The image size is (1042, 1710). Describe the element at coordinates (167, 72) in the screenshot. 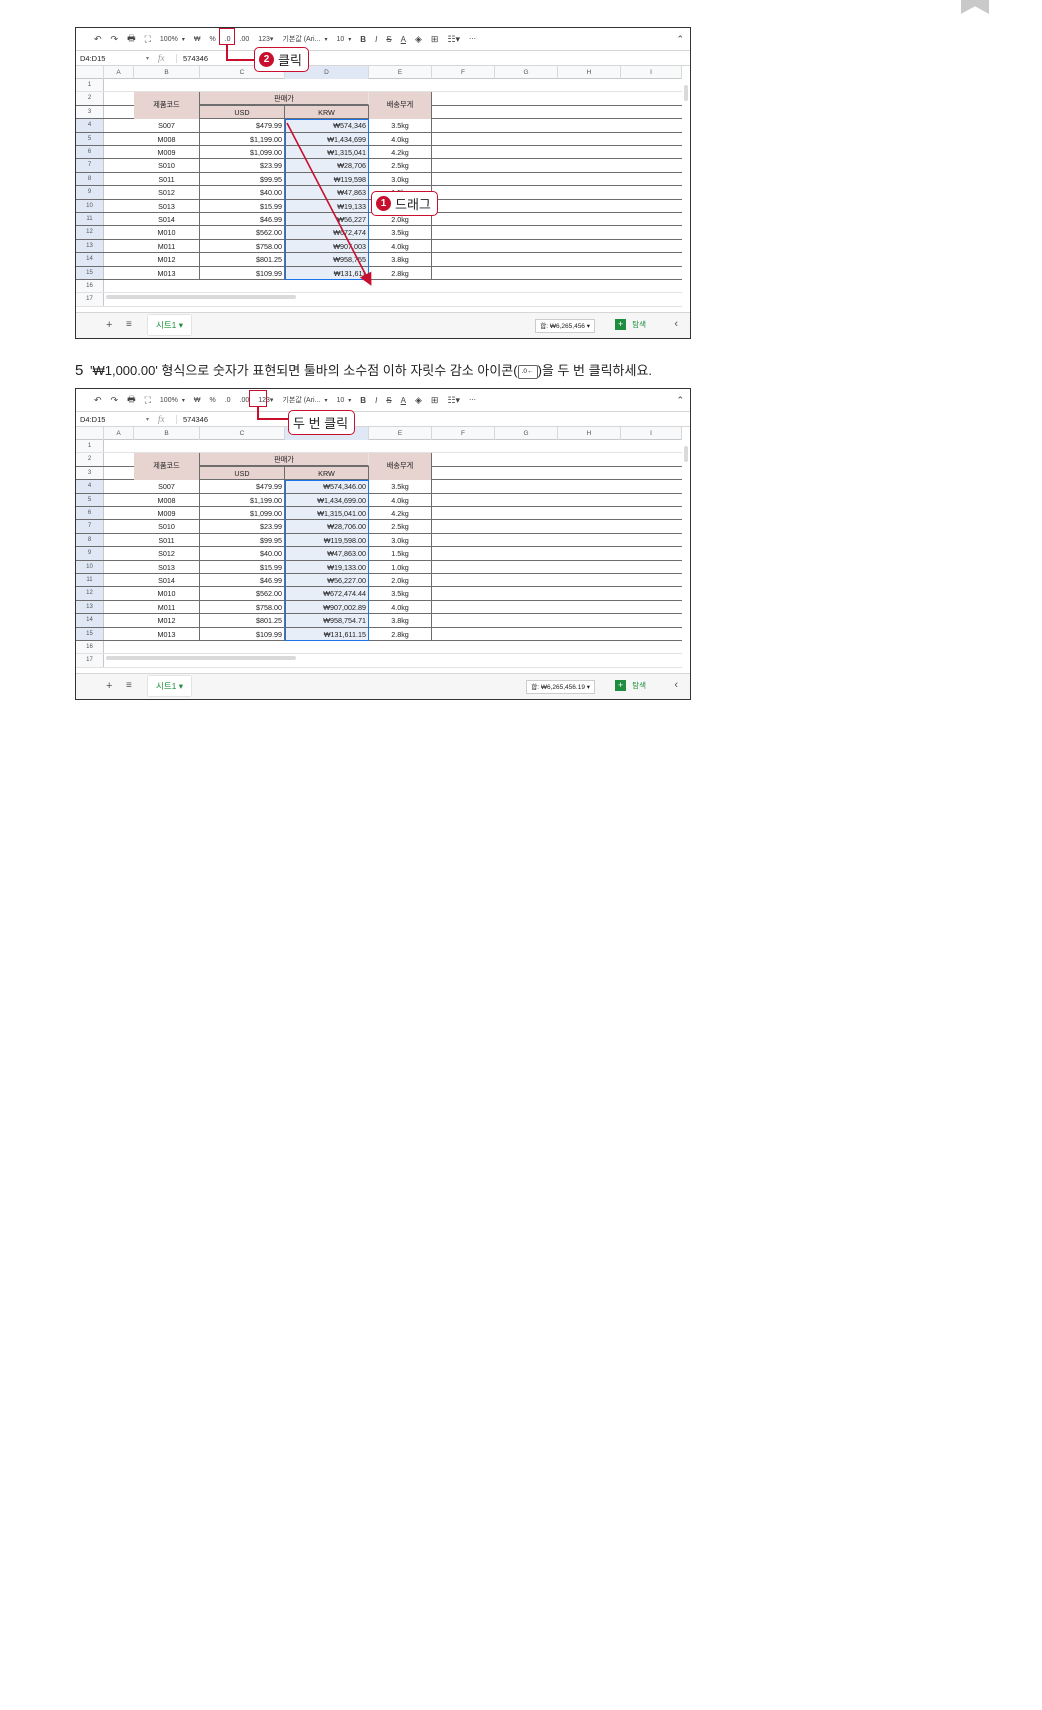

I see `column-header-b: B` at that location.